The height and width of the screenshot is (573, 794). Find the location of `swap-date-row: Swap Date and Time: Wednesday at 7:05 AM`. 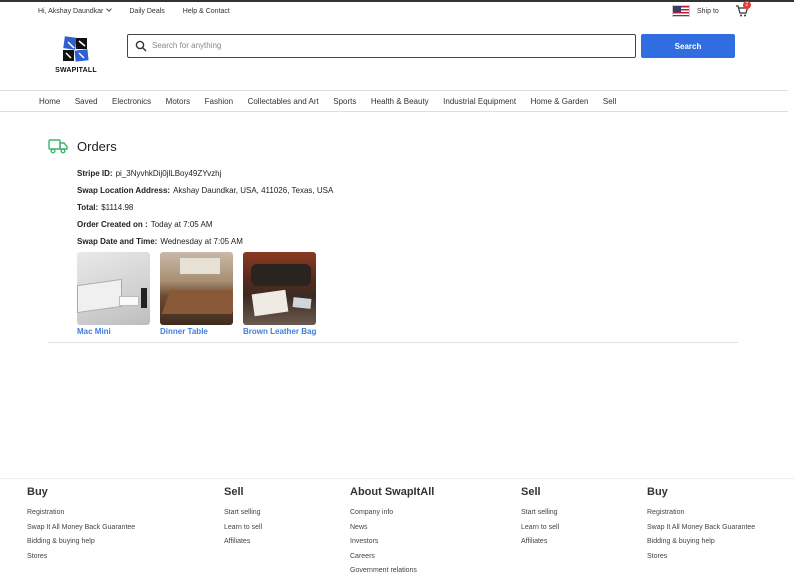

swap-date-row: Swap Date and Time: Wednesday at 7:05 AM is located at coordinates (205, 241).